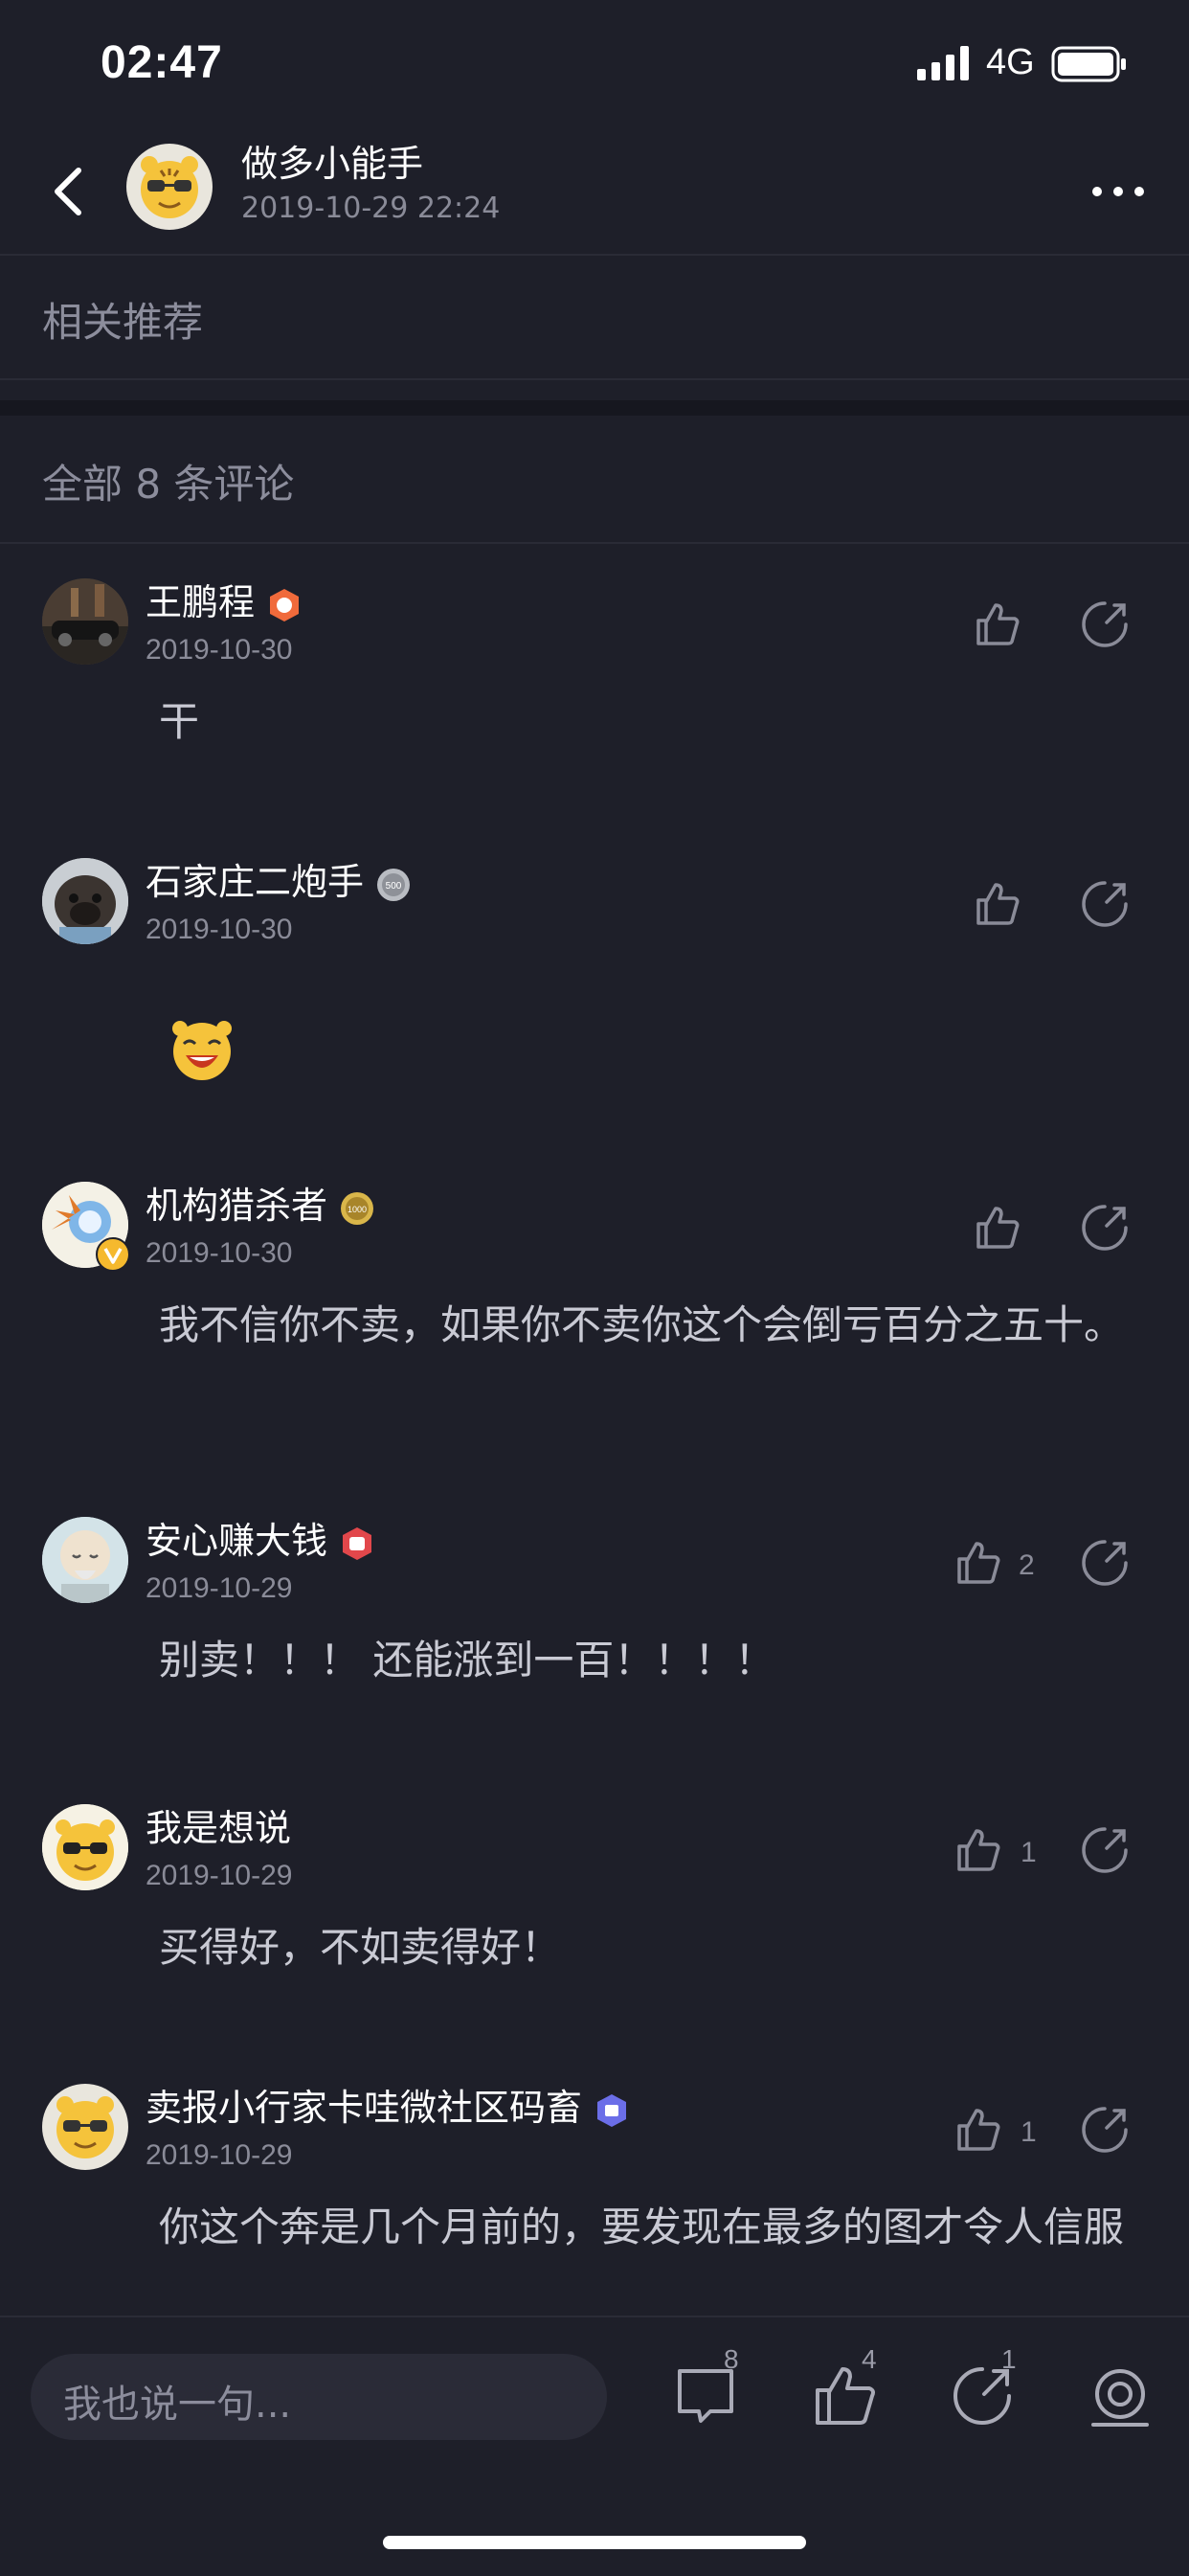  What do you see at coordinates (255, 882) in the screenshot?
I see `commenter-name: 石家庄二炮手` at bounding box center [255, 882].